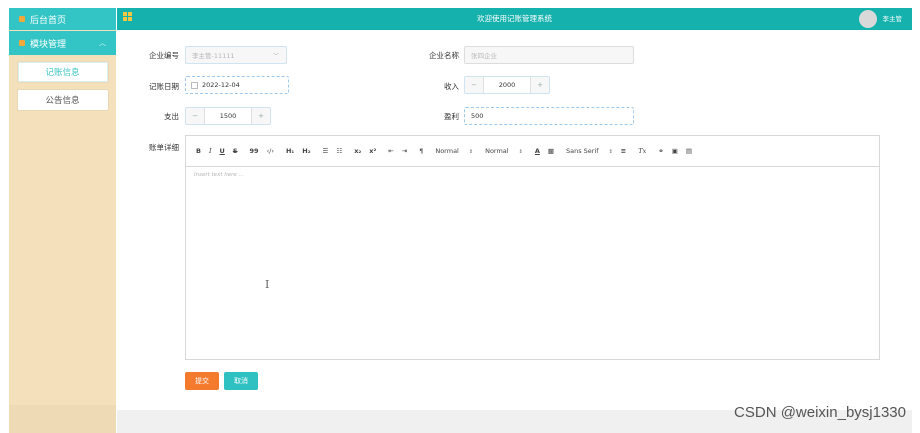  Describe the element at coordinates (235, 151) in the screenshot. I see `strike-button: S` at that location.